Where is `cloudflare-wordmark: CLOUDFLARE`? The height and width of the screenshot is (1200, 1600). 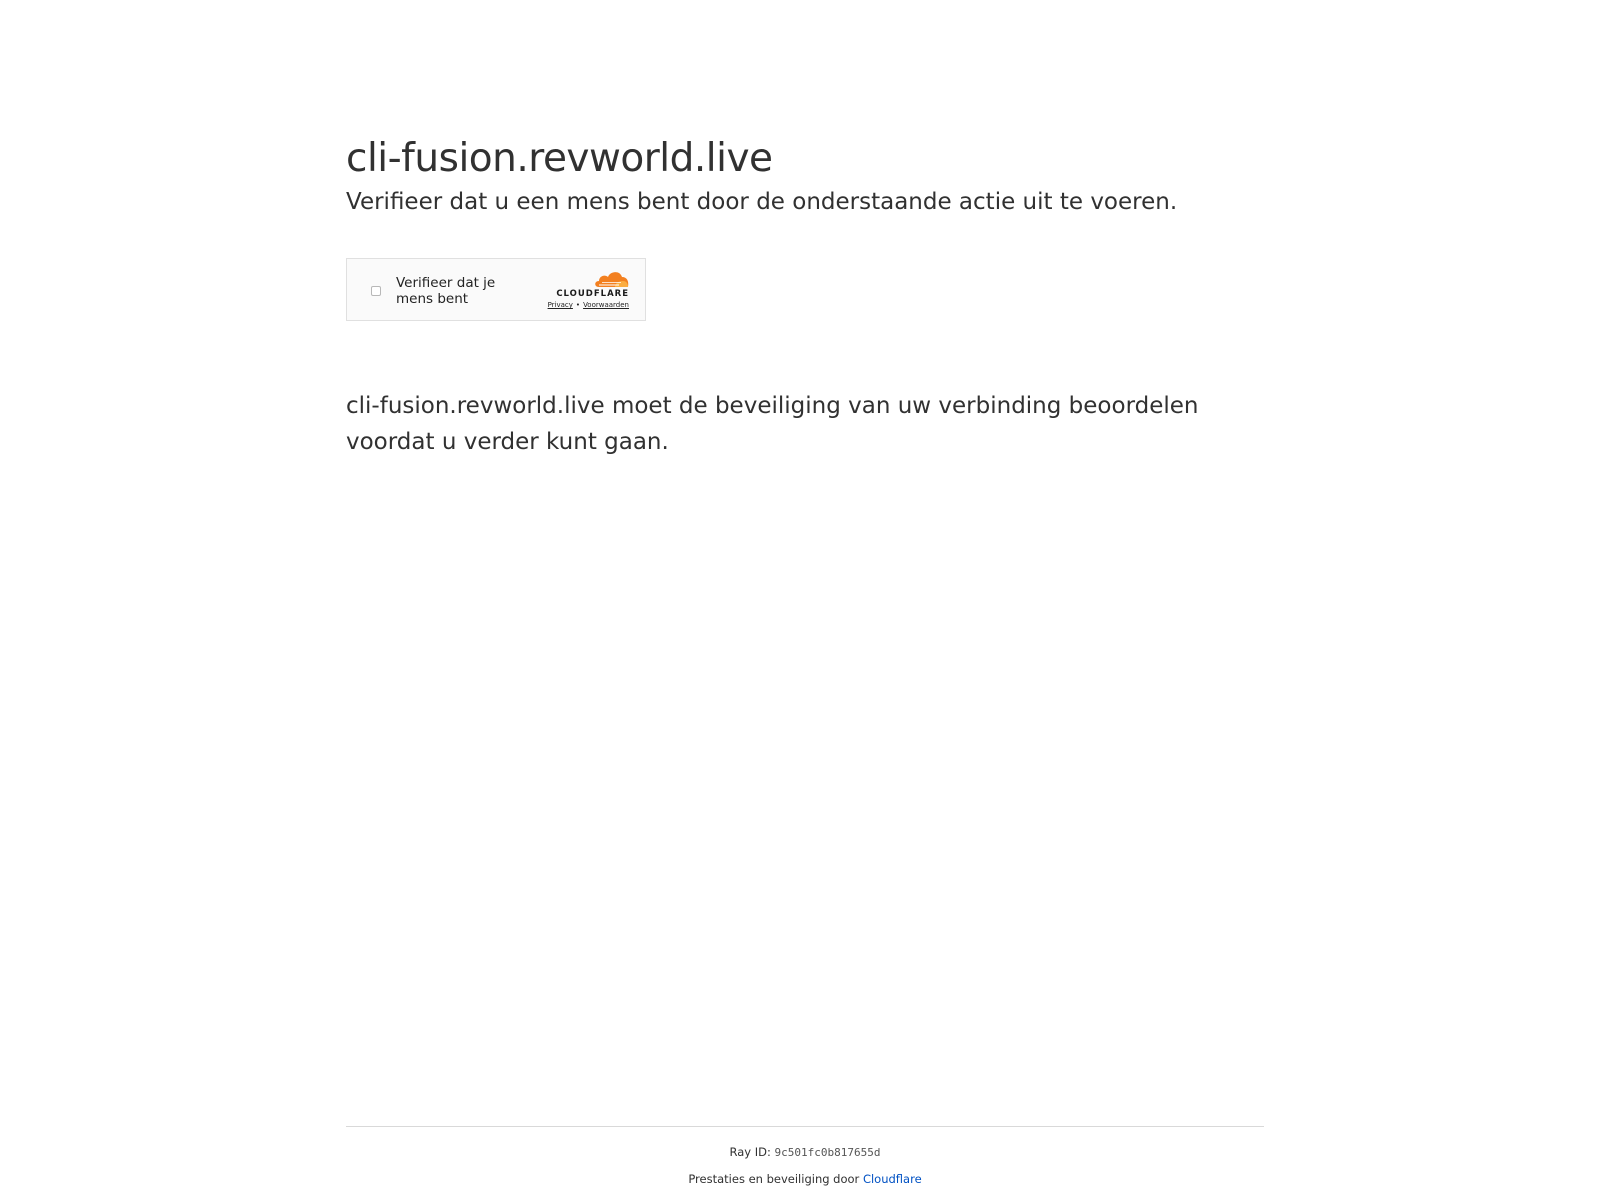 cloudflare-wordmark: CLOUDFLARE is located at coordinates (592, 294).